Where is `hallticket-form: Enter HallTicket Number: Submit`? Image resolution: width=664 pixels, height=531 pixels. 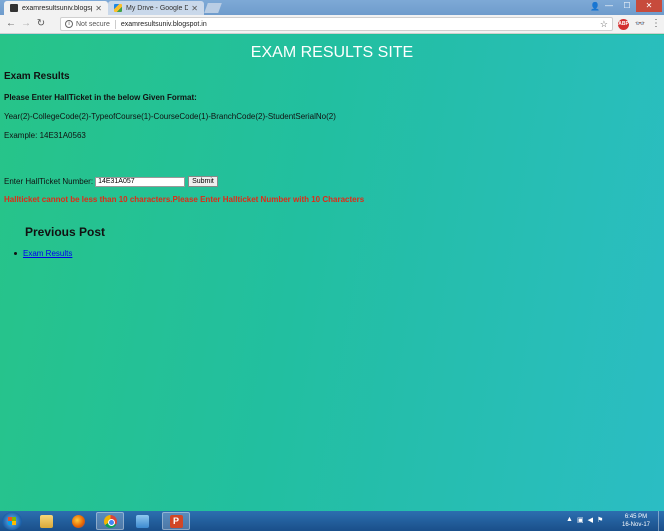 hallticket-form: Enter HallTicket Number: Submit is located at coordinates (111, 181).